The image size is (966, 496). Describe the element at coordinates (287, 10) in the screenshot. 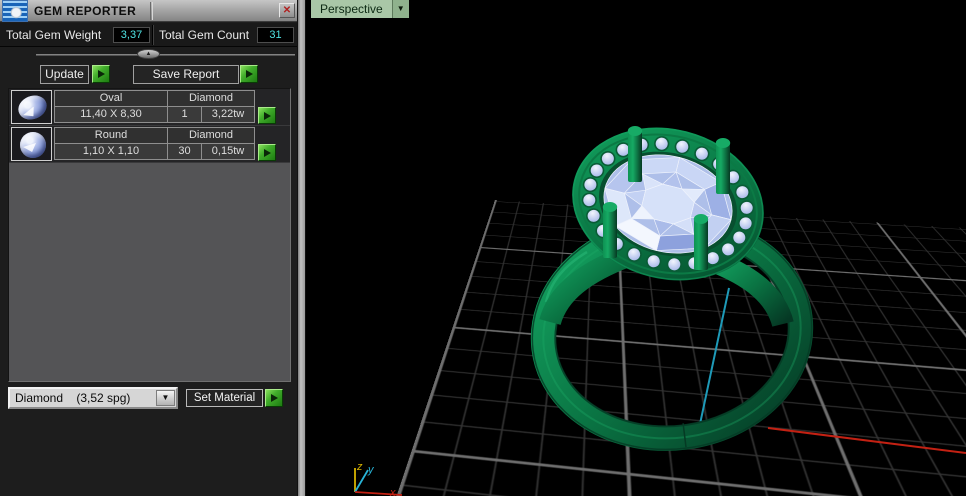

I see `close-icon: ✕` at that location.